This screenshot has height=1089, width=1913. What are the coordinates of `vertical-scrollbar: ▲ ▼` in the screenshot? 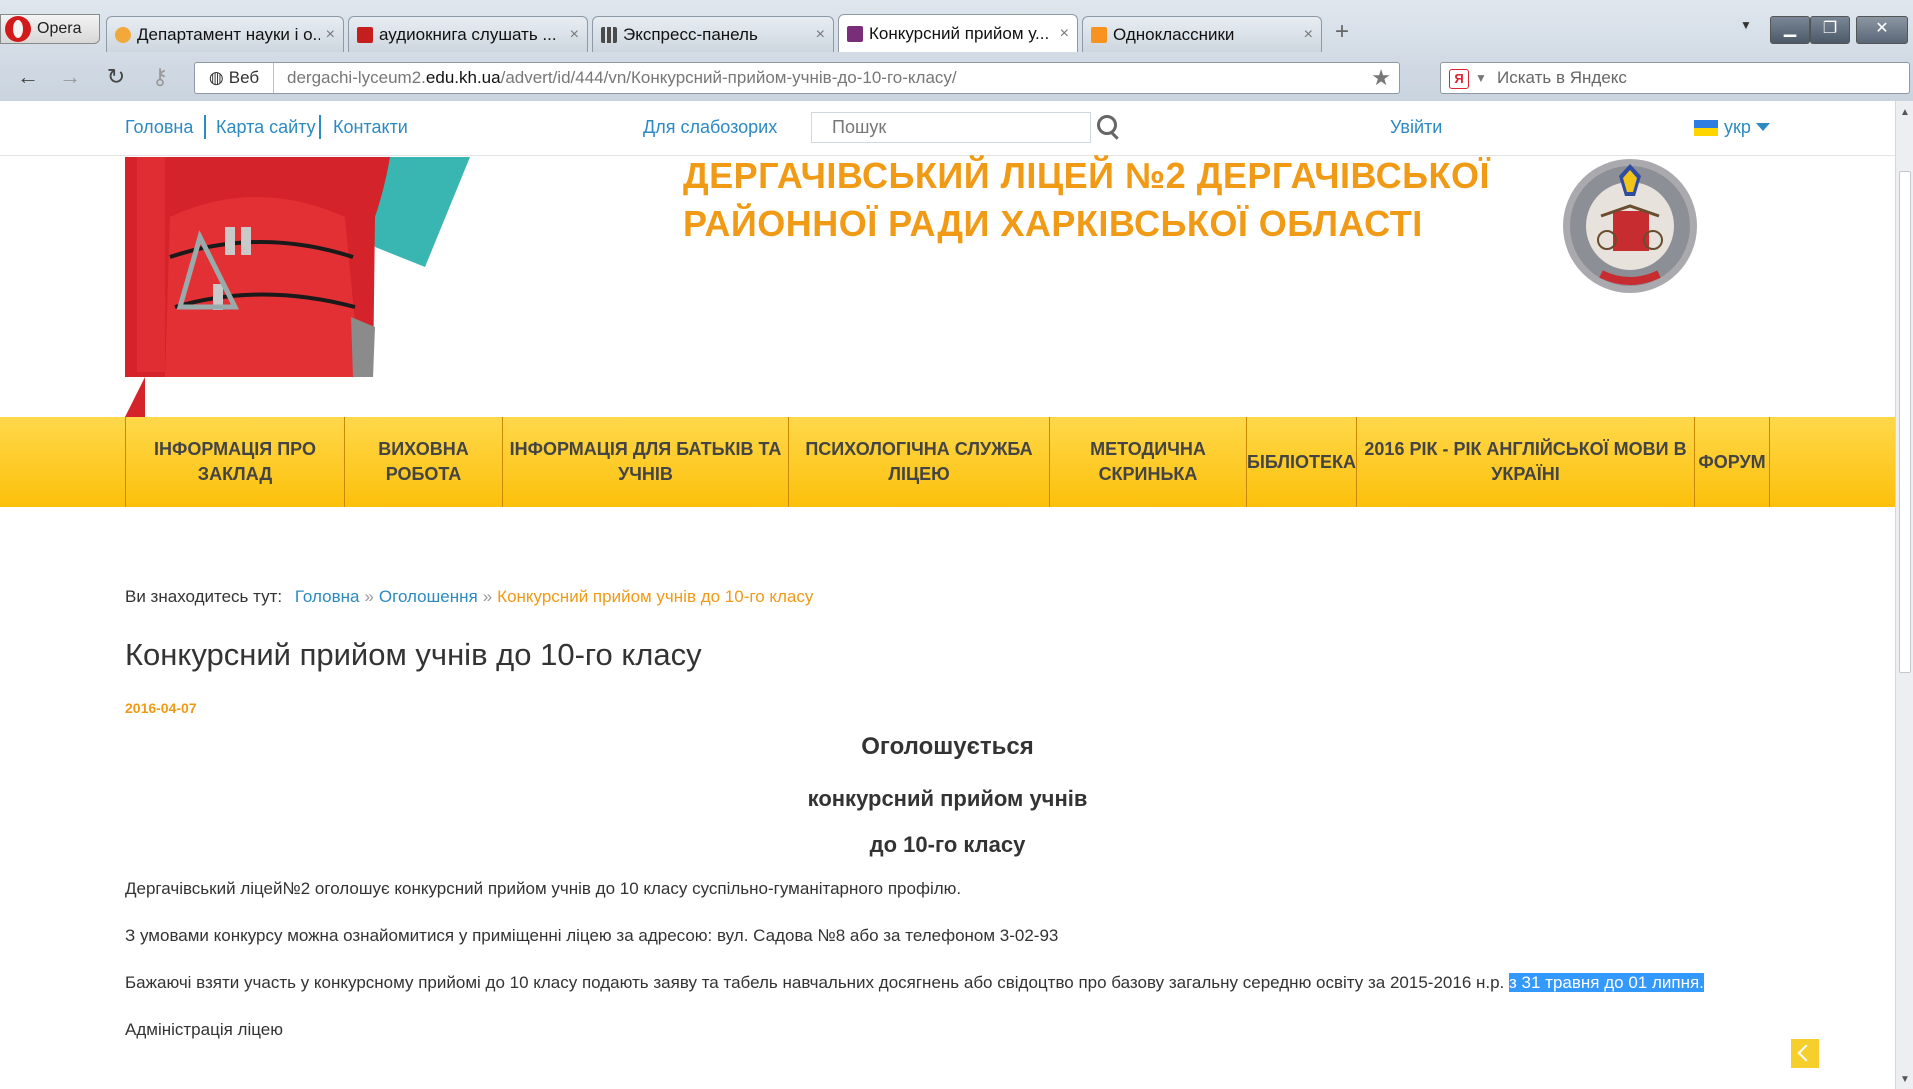 It's located at (1904, 595).